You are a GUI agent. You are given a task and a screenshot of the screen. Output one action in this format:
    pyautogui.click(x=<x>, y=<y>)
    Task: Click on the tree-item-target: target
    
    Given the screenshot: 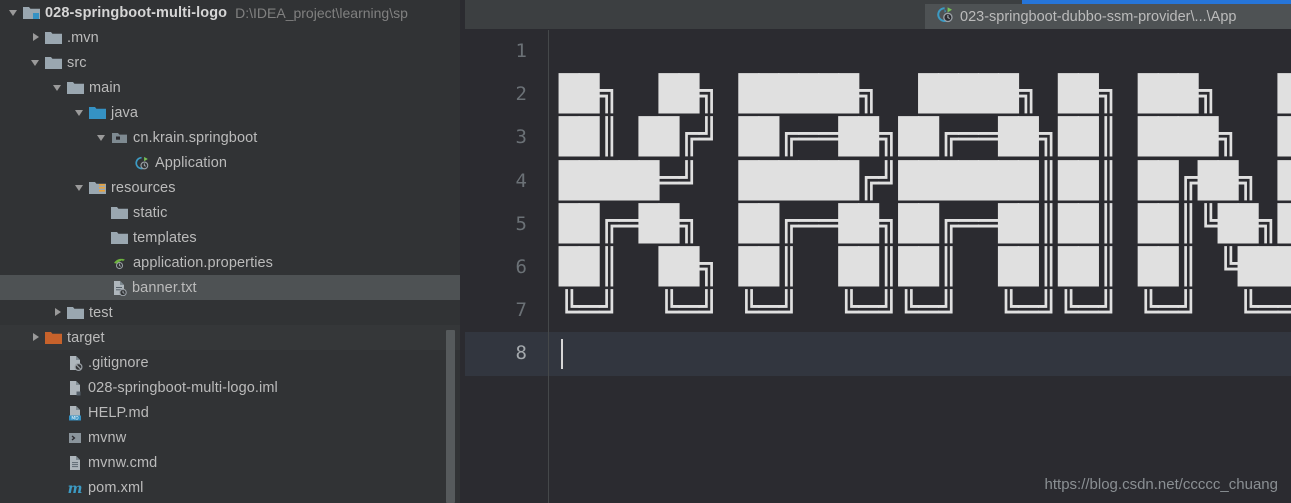 What is the action you would take?
    pyautogui.click(x=232, y=337)
    